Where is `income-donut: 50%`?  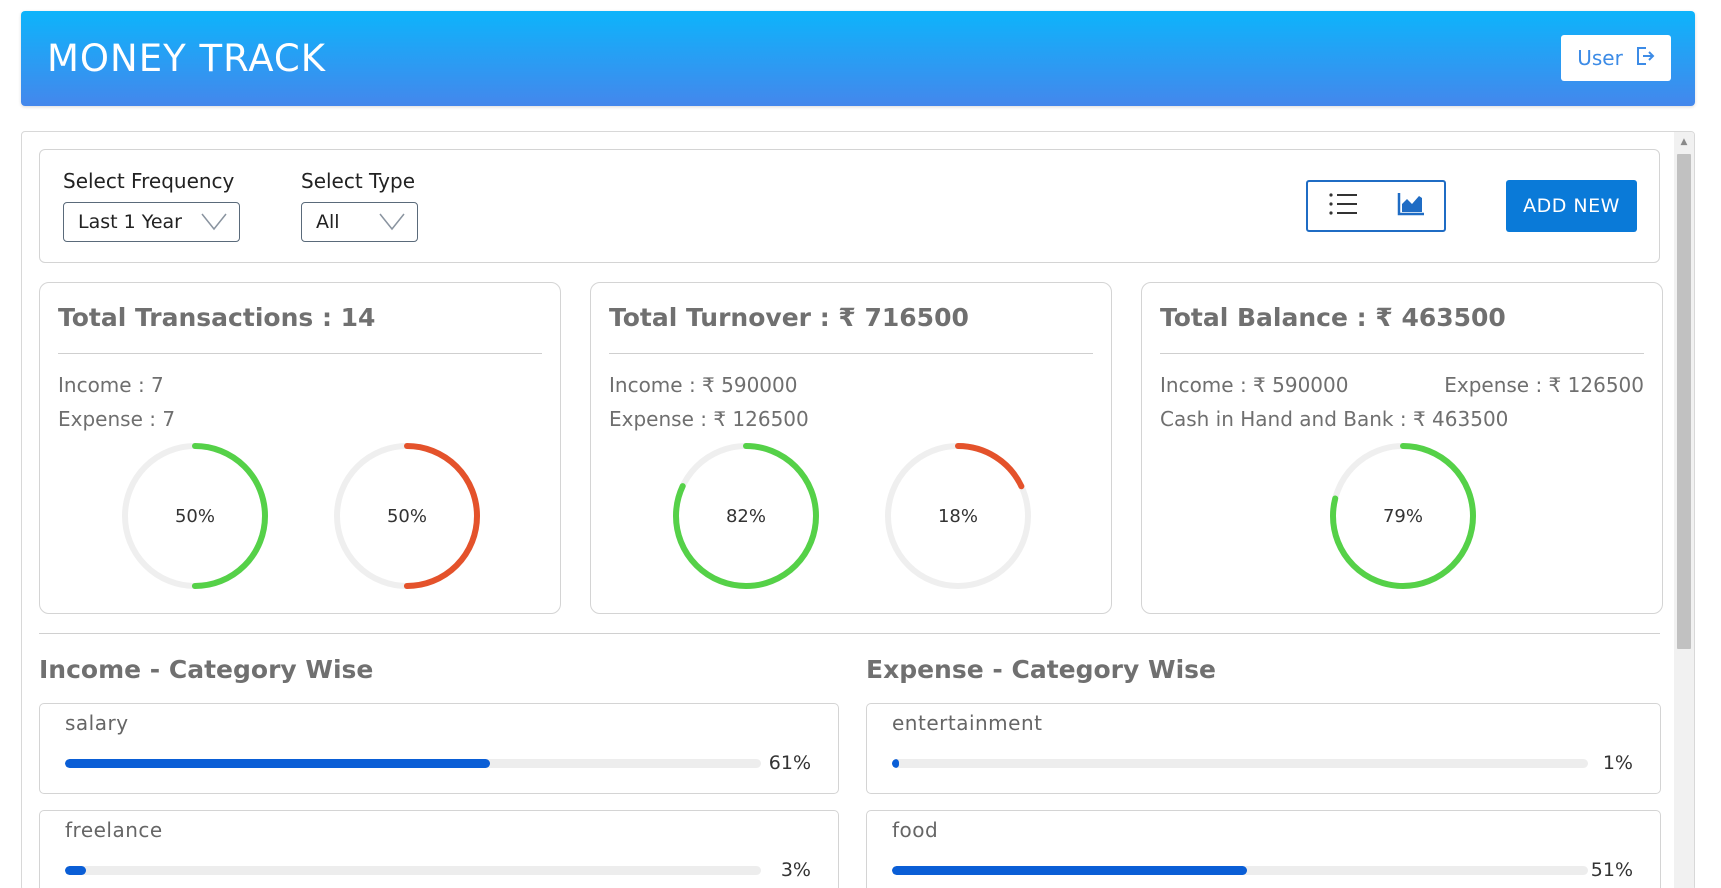
income-donut: 50% is located at coordinates (195, 516).